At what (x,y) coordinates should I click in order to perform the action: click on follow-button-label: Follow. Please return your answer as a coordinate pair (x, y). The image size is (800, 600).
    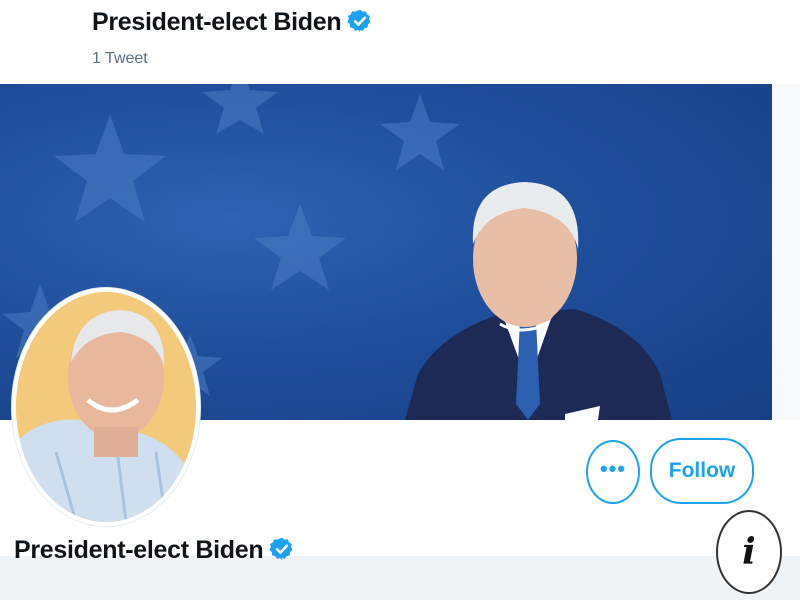
    Looking at the image, I should click on (702, 470).